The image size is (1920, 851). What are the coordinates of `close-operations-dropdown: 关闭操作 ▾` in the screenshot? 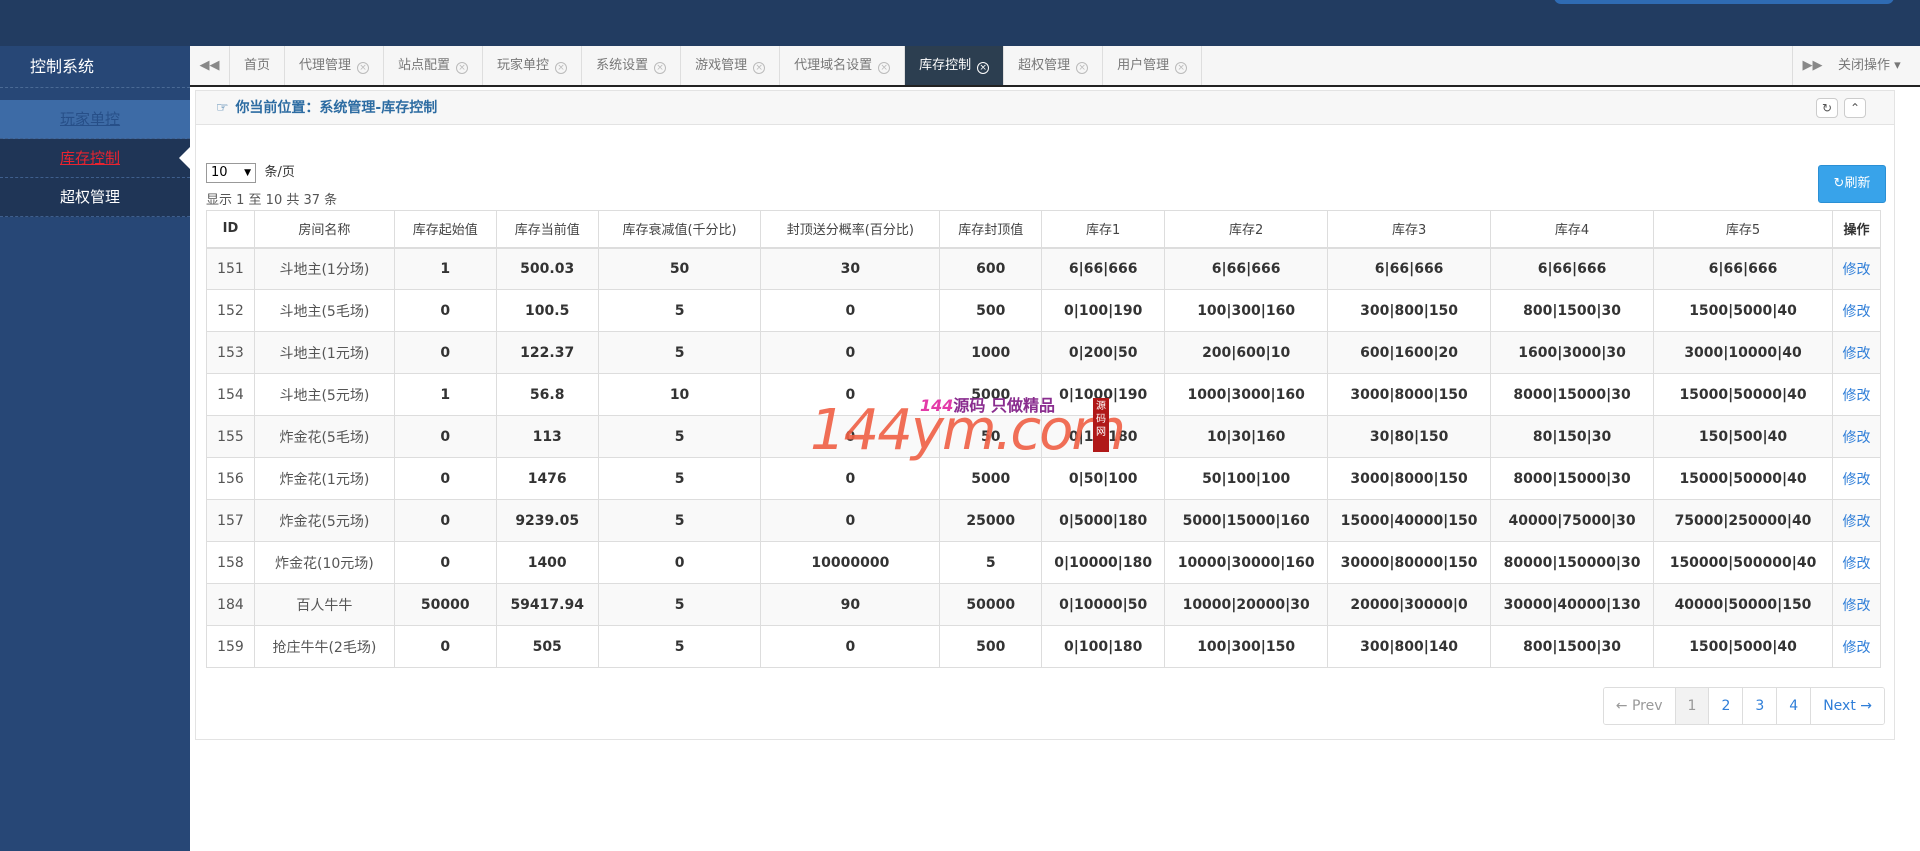 It's located at (1869, 65).